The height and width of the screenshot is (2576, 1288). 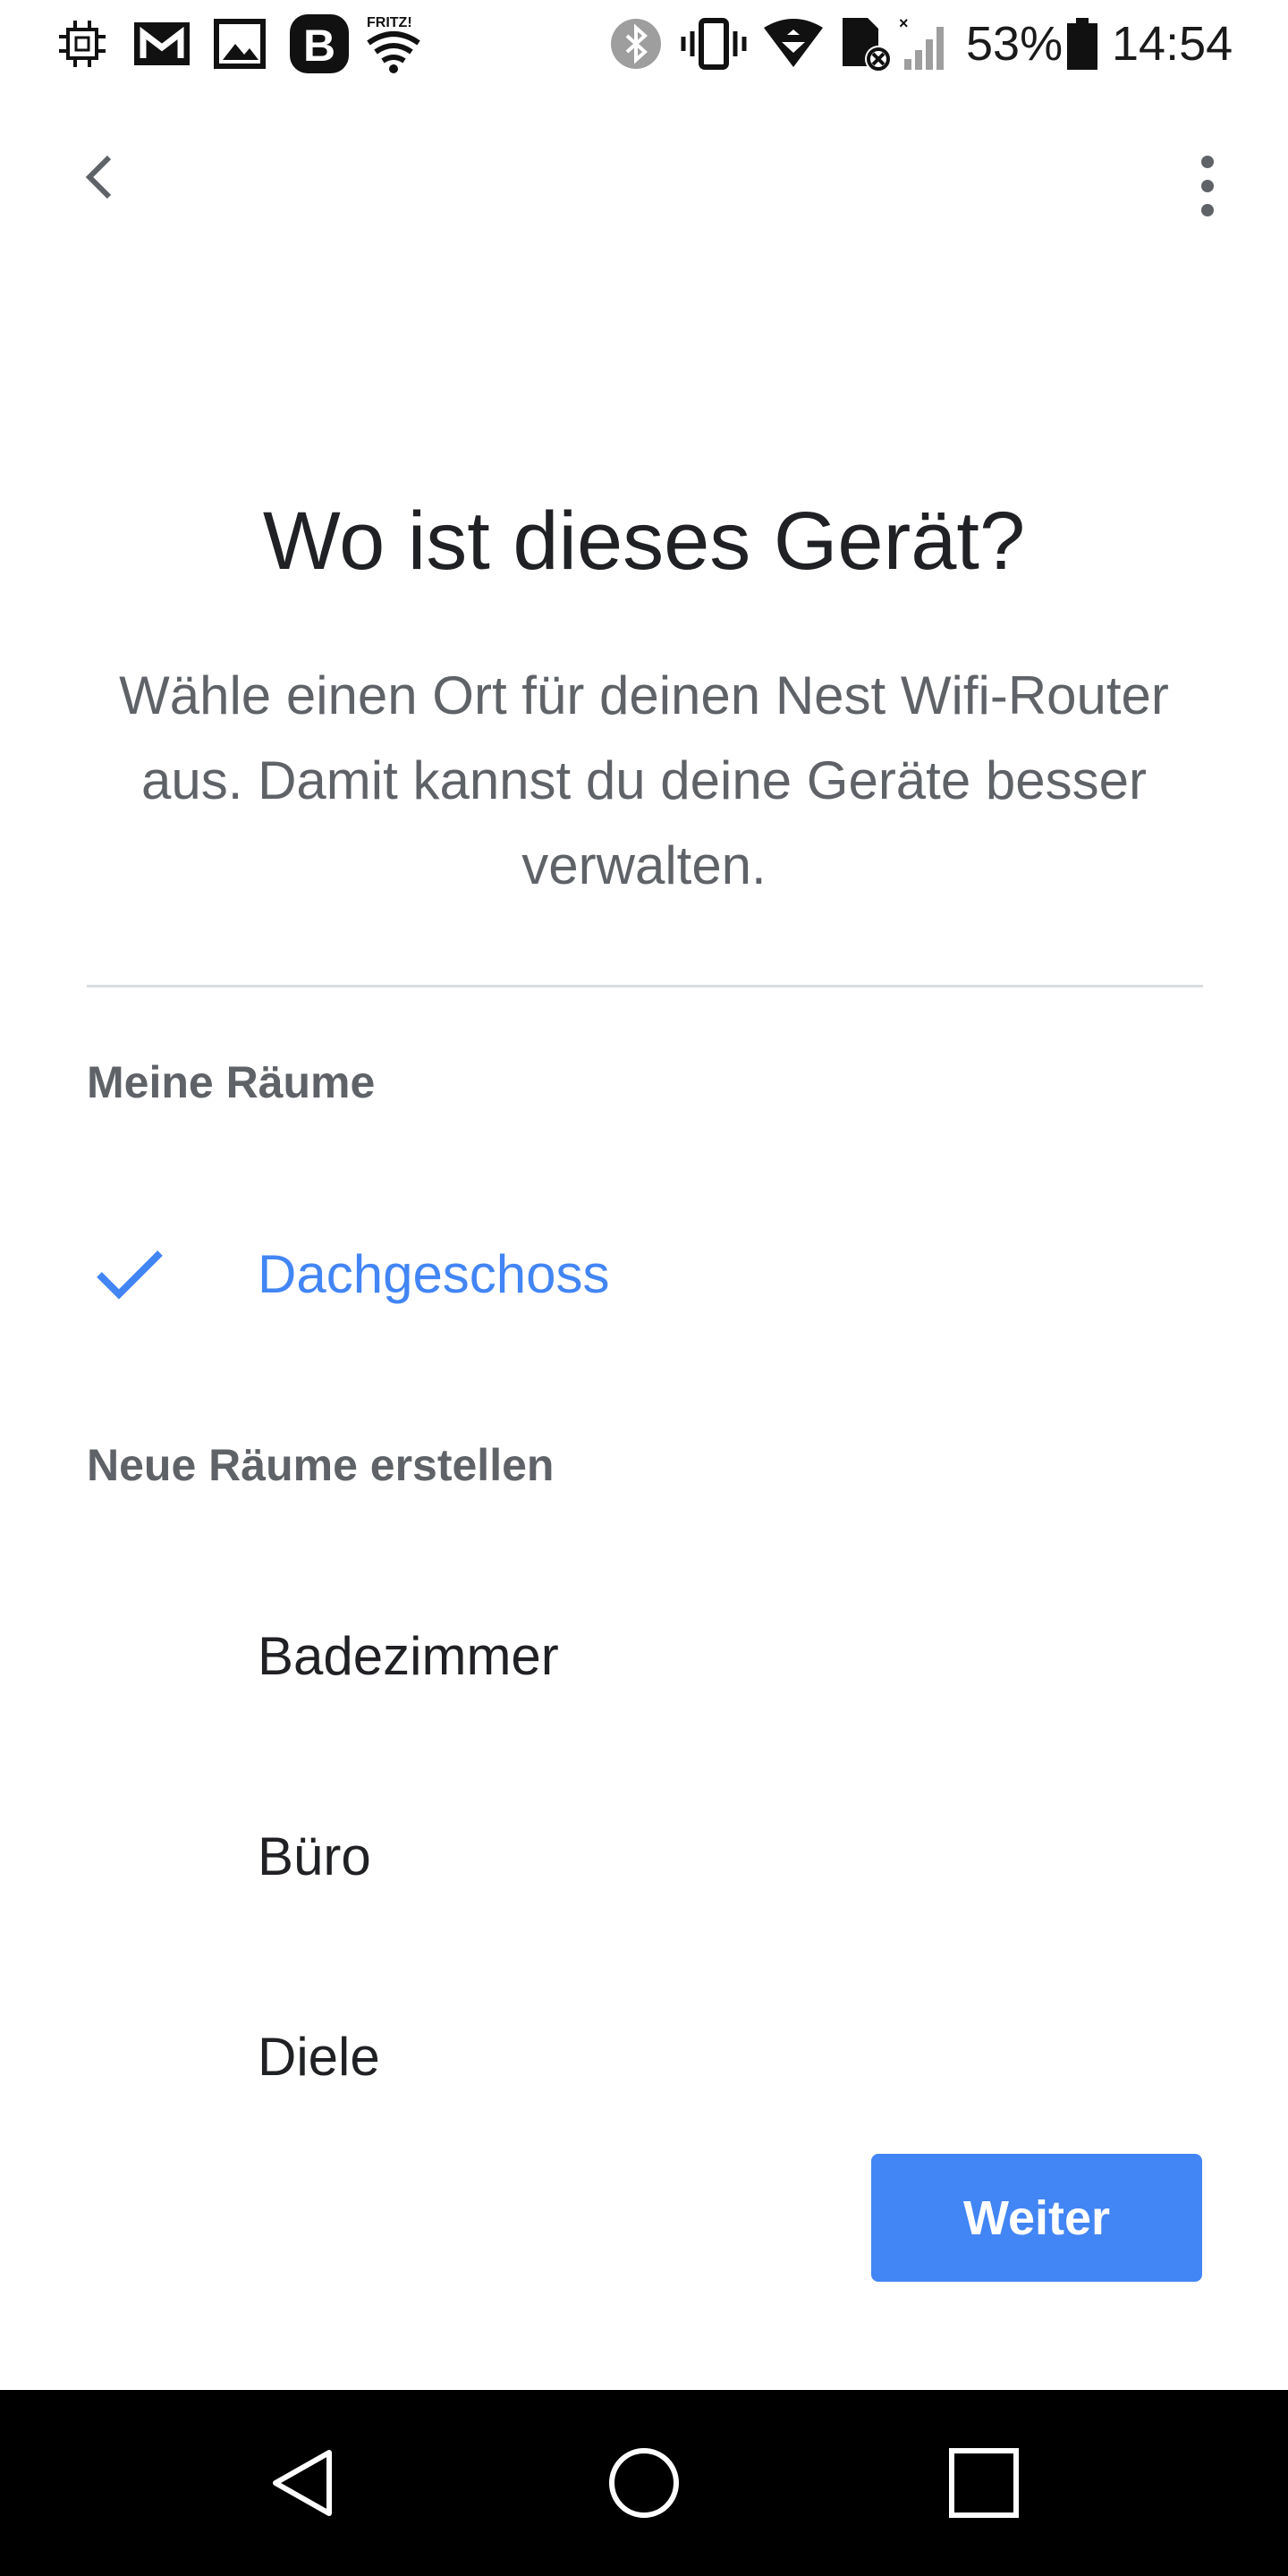 I want to click on svg-text: B, so click(x=319, y=46).